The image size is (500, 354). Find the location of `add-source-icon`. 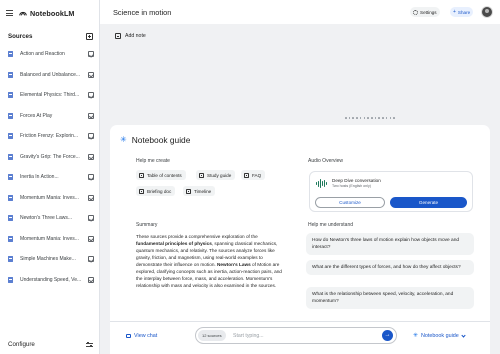

add-source-icon is located at coordinates (89, 36).